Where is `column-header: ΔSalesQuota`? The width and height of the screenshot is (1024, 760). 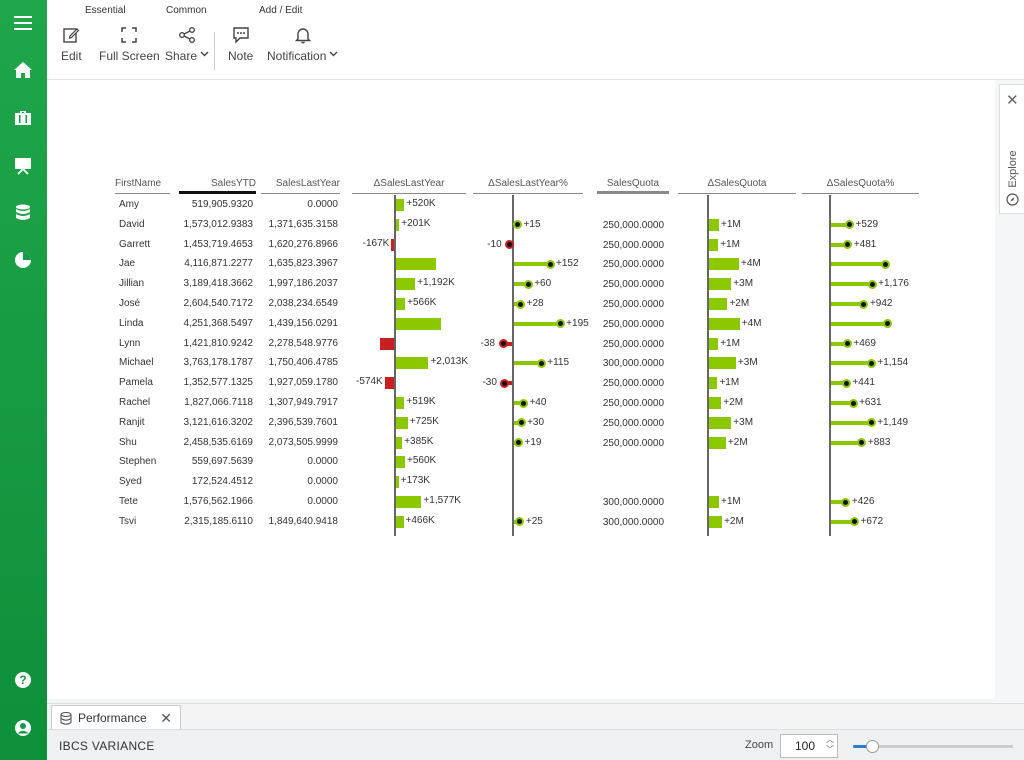 column-header: ΔSalesQuota is located at coordinates (737, 185).